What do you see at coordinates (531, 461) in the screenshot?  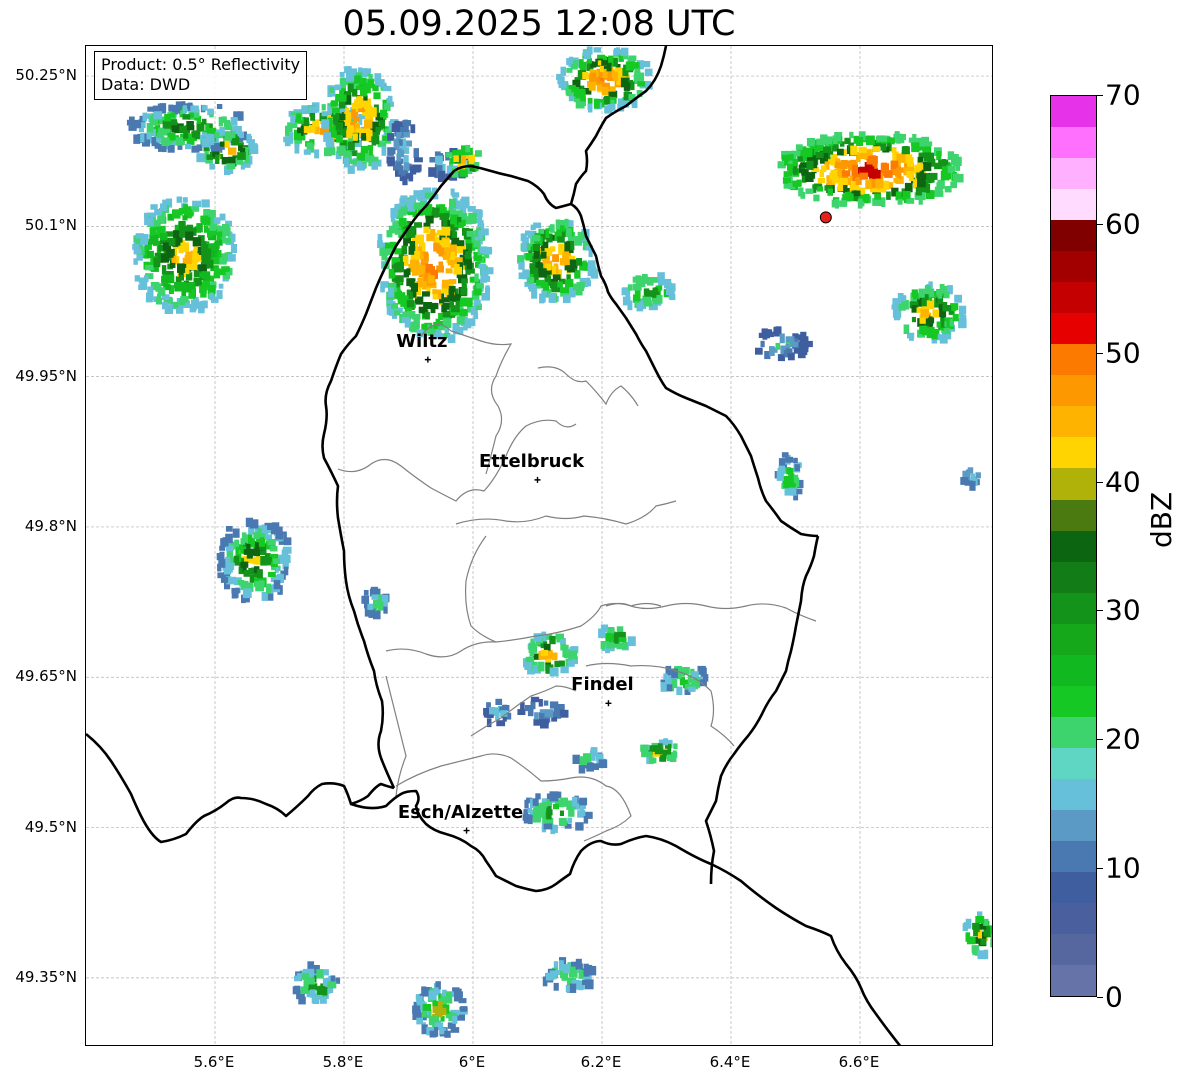 I see `city-label: Ettelbruck` at bounding box center [531, 461].